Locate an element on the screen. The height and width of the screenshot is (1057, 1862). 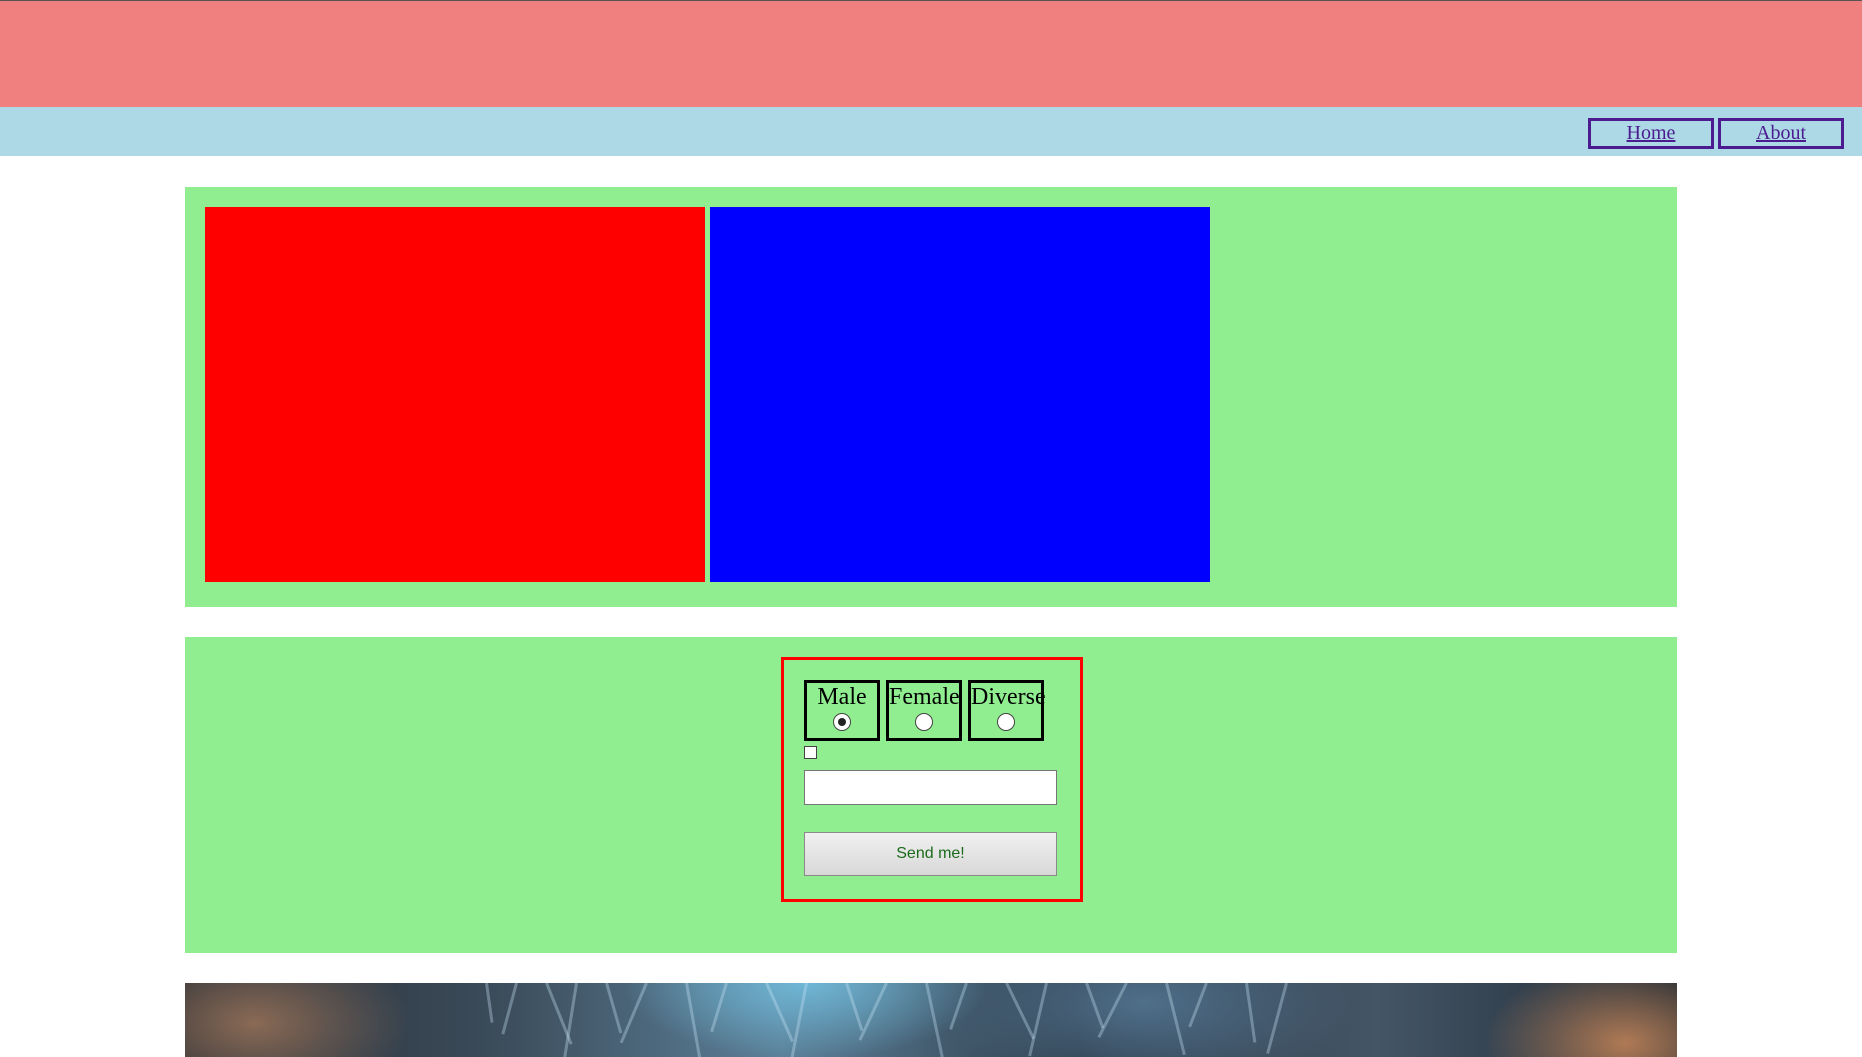
nav-link-home: Home is located at coordinates (1651, 133).